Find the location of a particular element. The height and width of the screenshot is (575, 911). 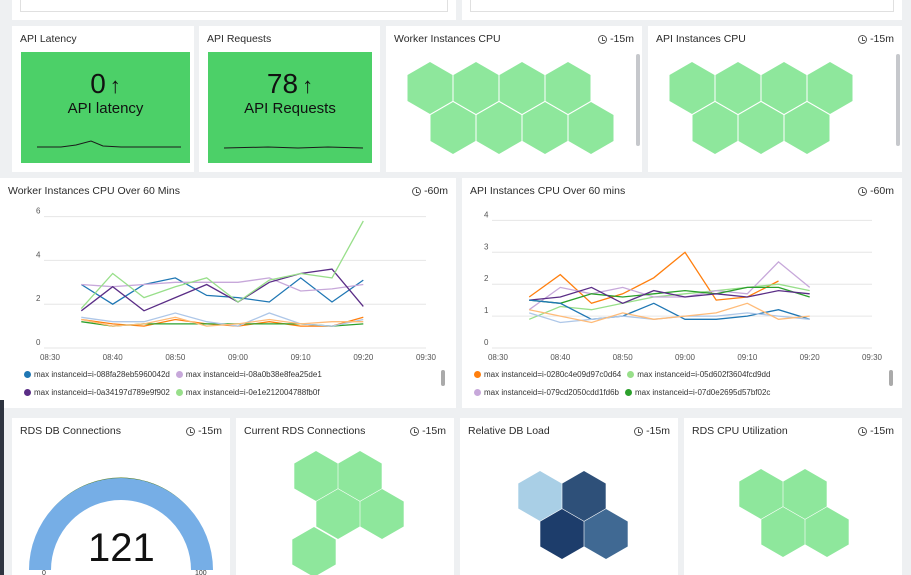

api-cpu-panel: API Instances CPU -15m is located at coordinates (775, 99).